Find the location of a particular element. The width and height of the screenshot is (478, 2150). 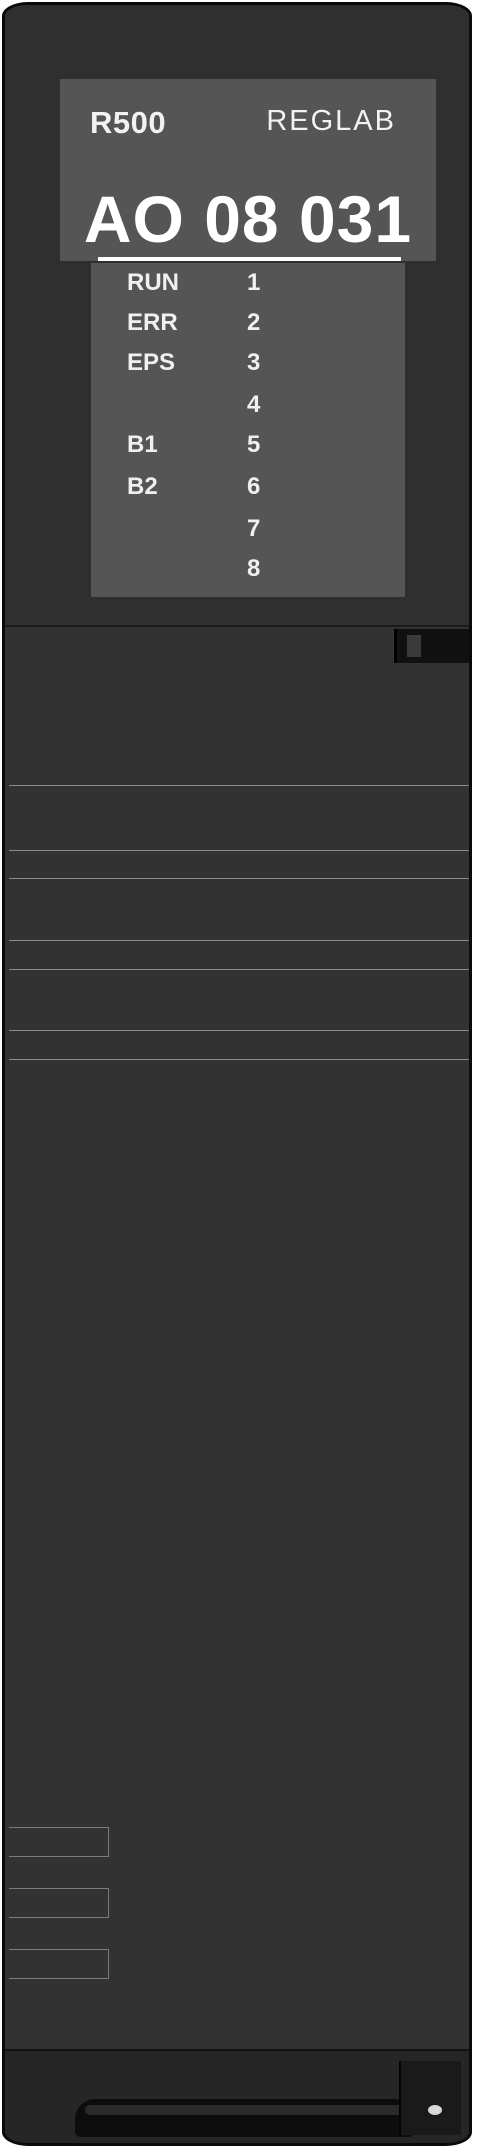

product-code: AO 08 031 is located at coordinates (248, 219).